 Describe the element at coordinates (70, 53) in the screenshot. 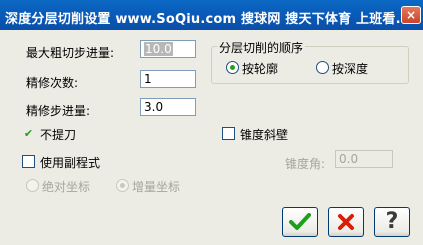

I see `max-rough-step-label: 最大粗切步进量:` at that location.